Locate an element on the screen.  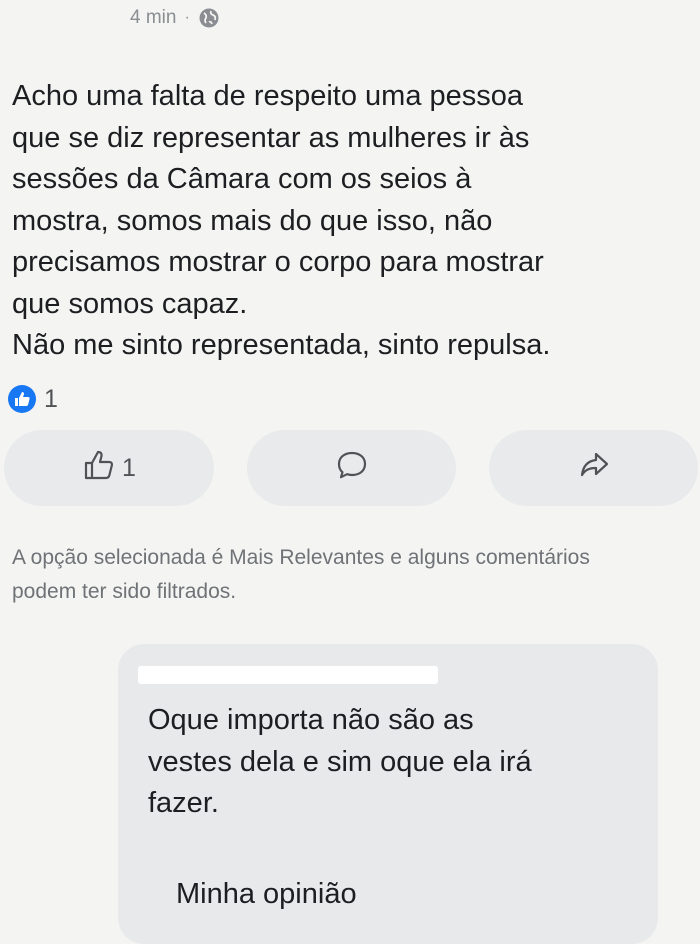
comment-bubble-icon is located at coordinates (352, 468).